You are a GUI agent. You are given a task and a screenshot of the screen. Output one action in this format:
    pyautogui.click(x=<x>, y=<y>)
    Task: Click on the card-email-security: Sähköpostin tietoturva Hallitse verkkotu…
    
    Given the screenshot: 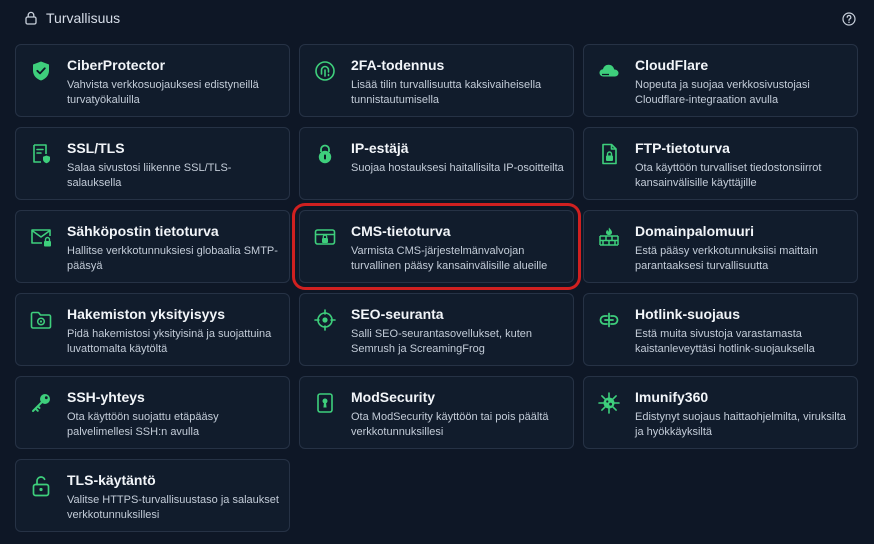 What is the action you would take?
    pyautogui.click(x=152, y=246)
    